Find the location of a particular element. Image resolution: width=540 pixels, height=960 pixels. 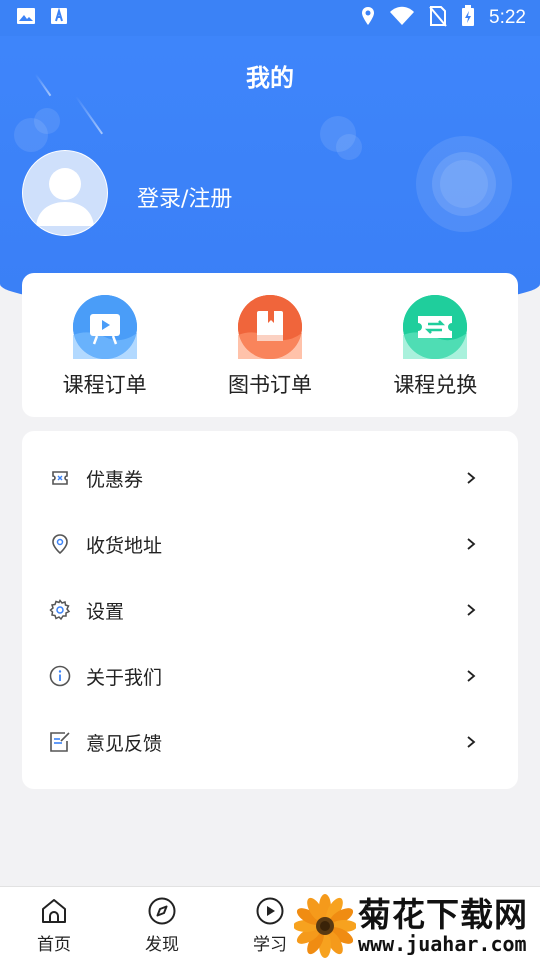

course-exchange-label: 课程兑换 is located at coordinates (435, 385).